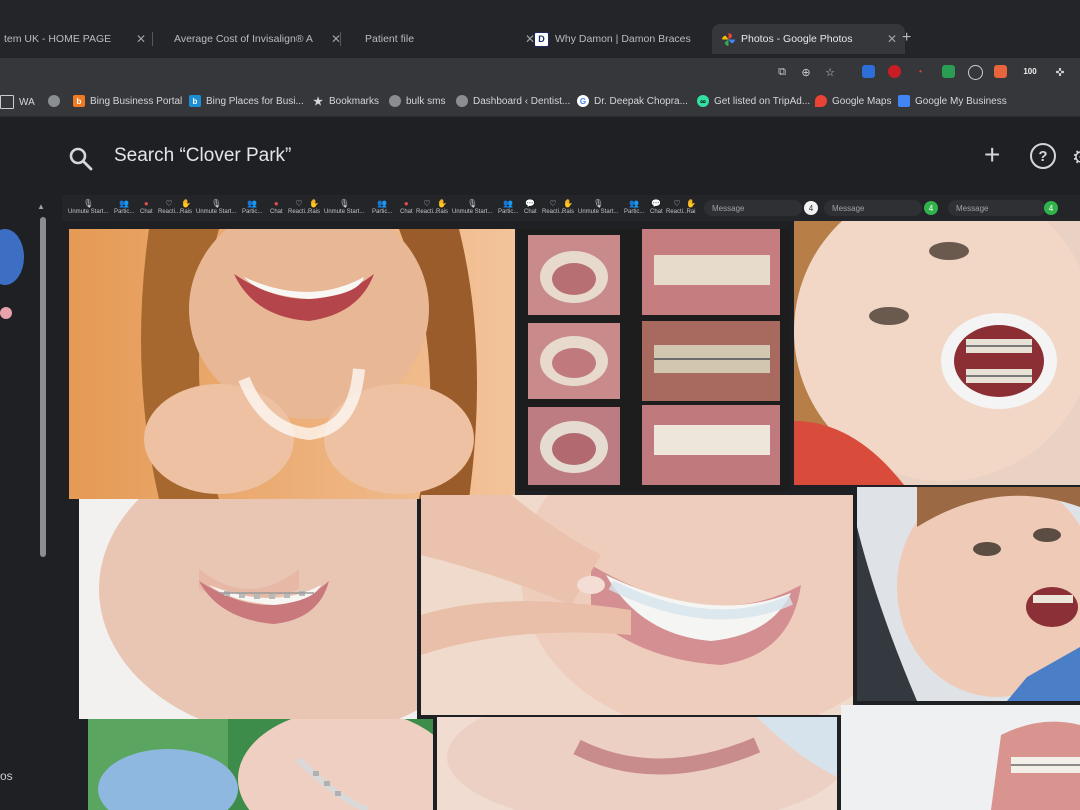 This screenshot has width=1080, height=810. I want to click on nav-indicator, so click(12, 257).